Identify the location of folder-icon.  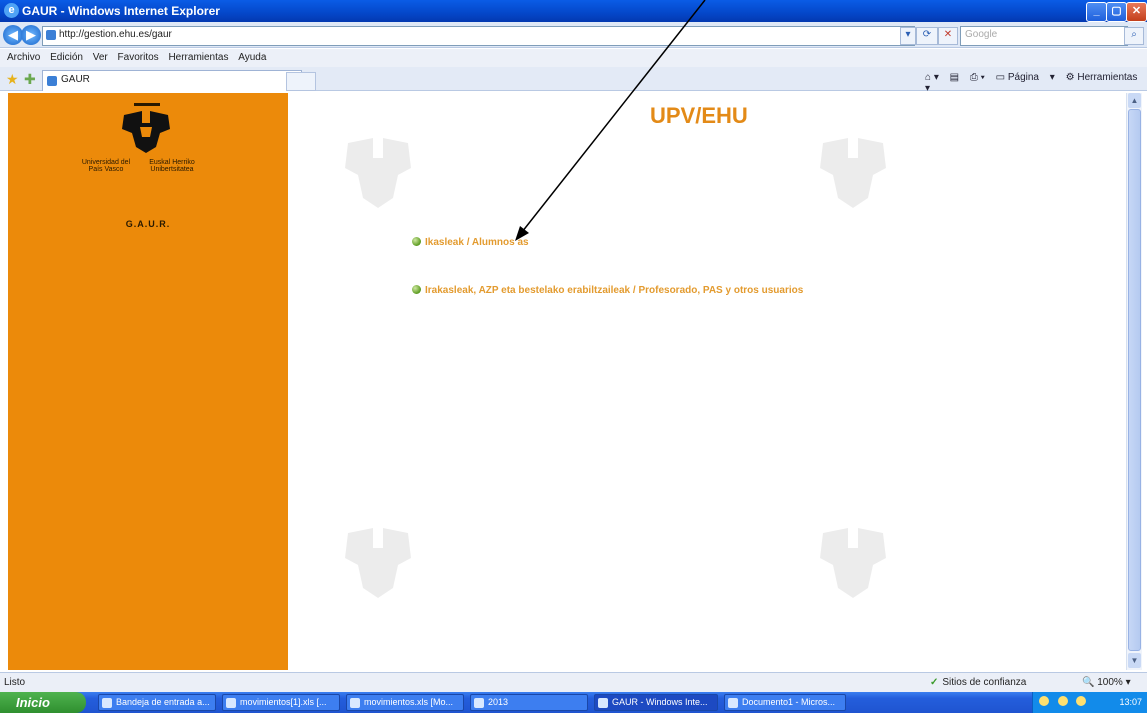
(479, 703).